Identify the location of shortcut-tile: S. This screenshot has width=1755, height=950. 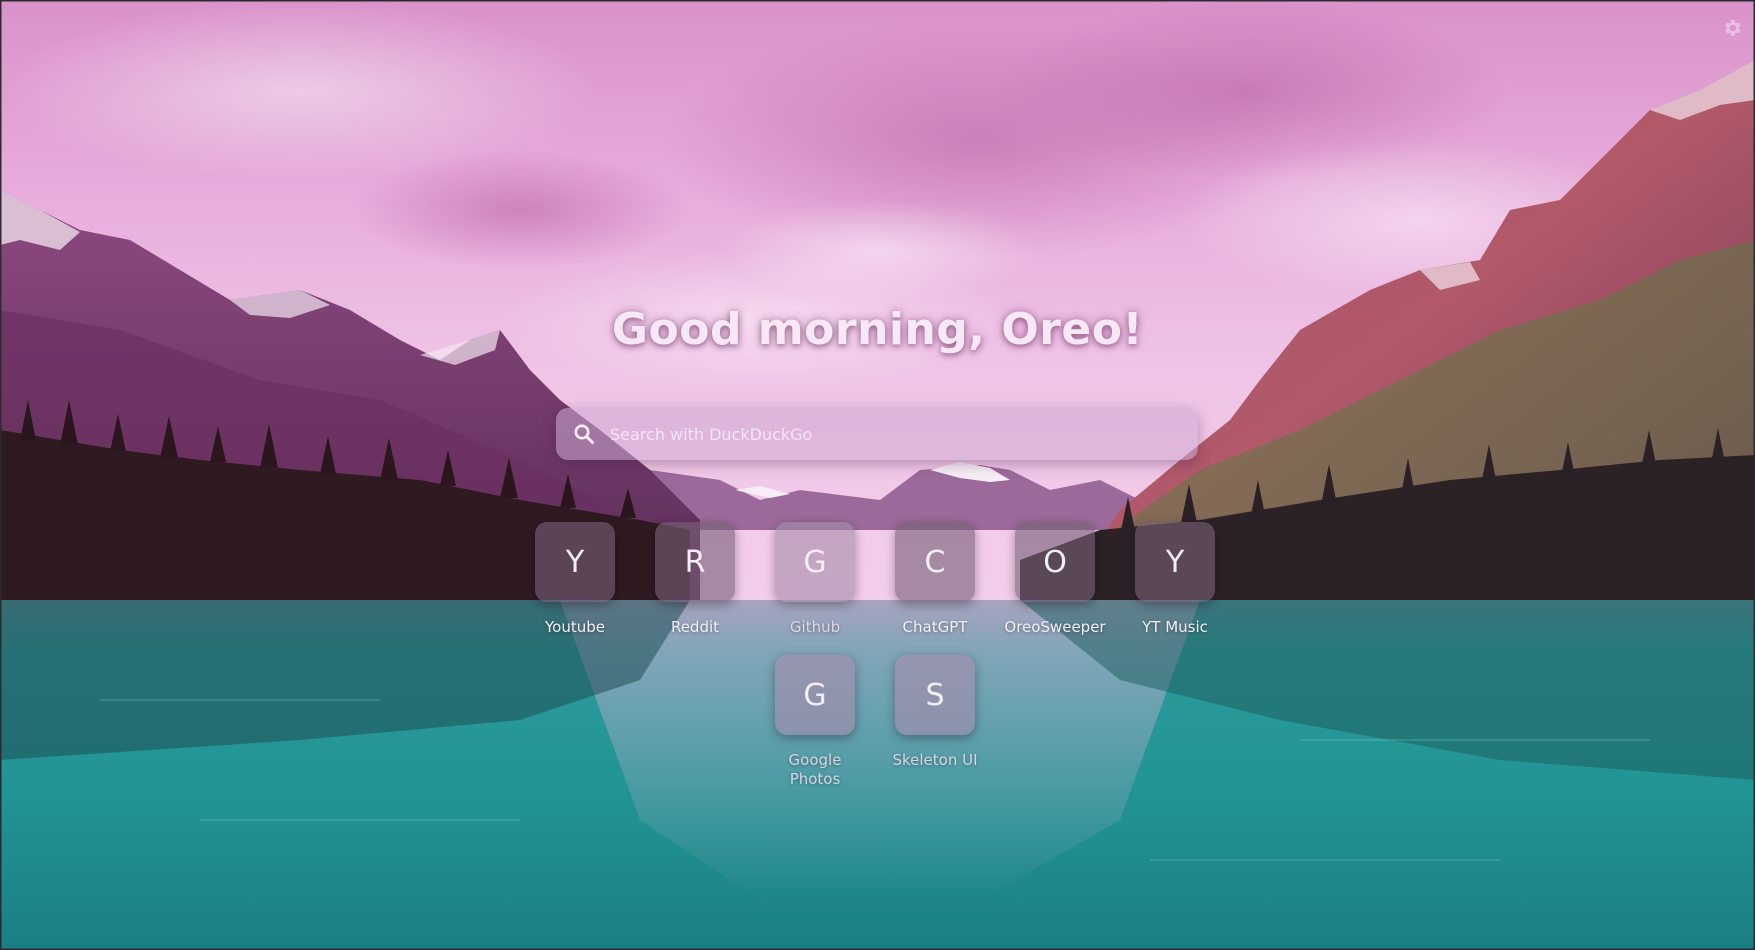
(935, 695).